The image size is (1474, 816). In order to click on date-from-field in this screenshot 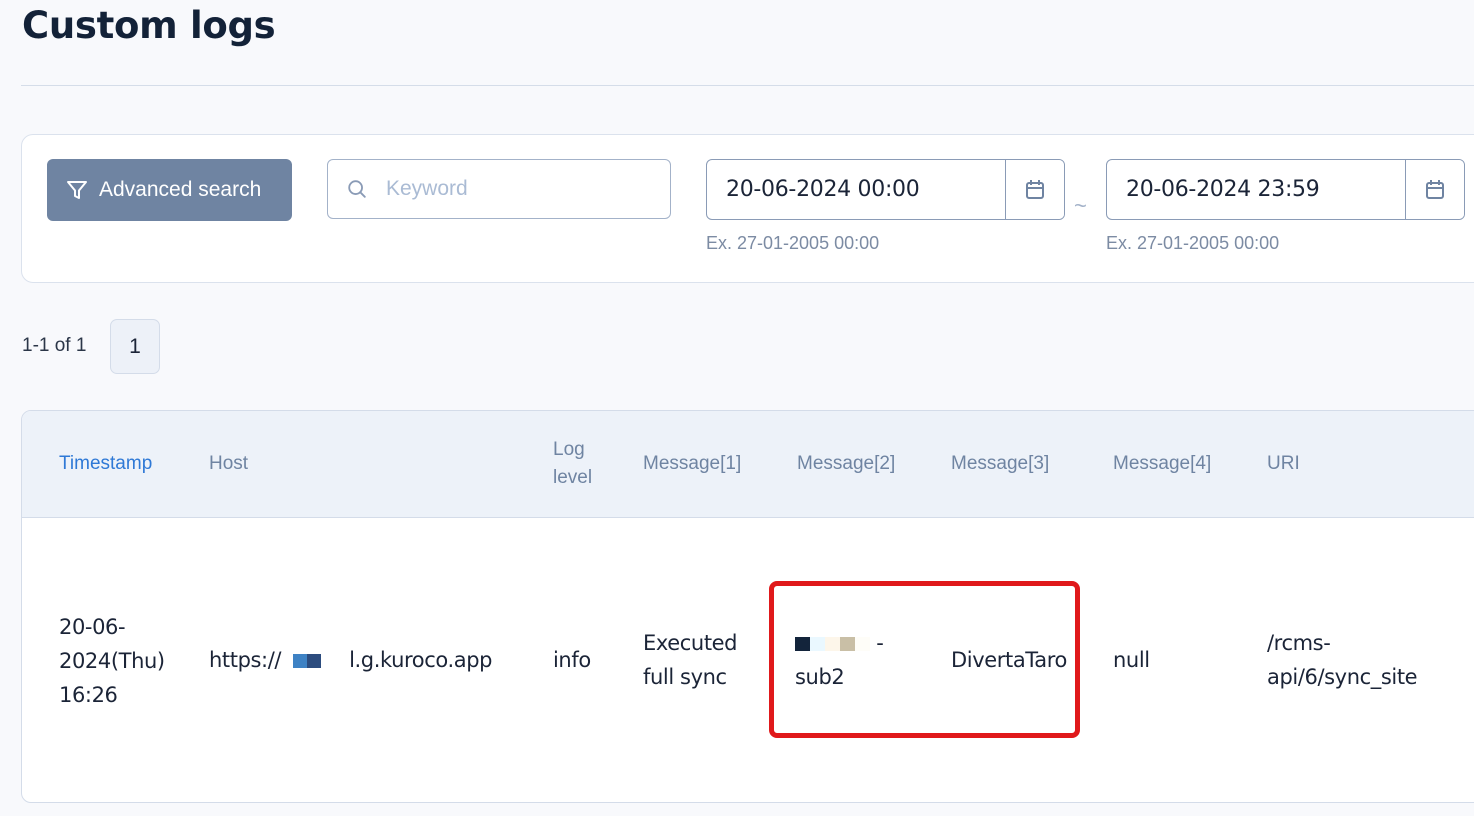, I will do `click(885, 189)`.